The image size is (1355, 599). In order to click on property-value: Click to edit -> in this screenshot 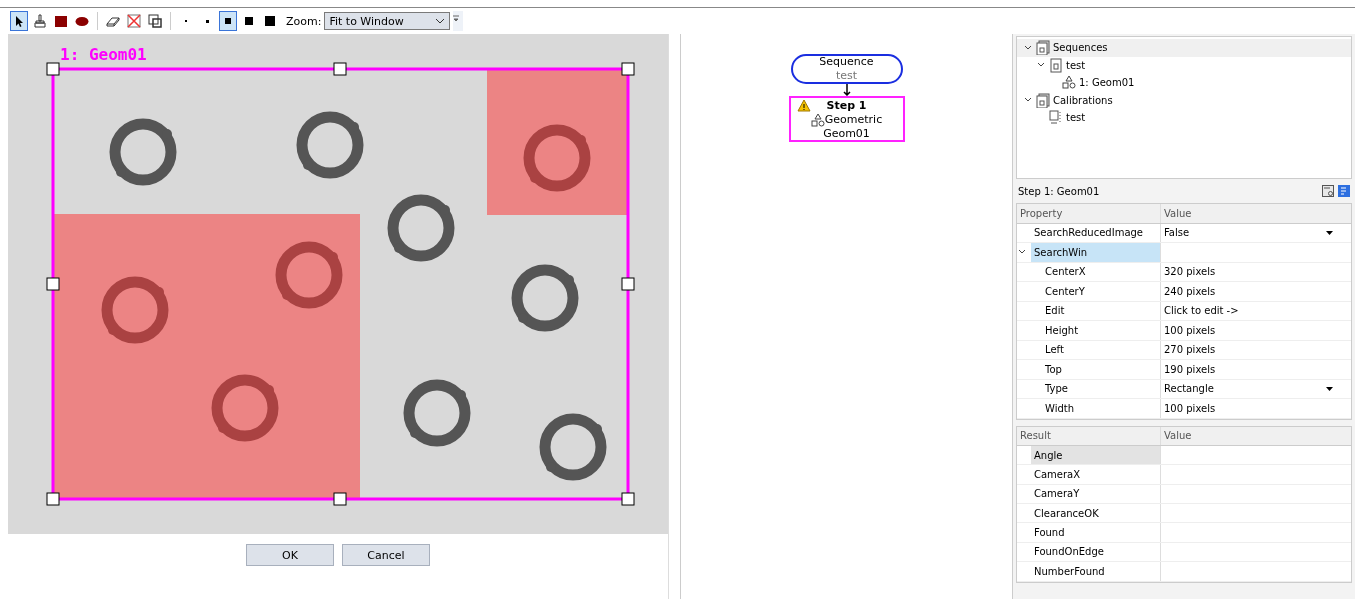, I will do `click(1201, 311)`.